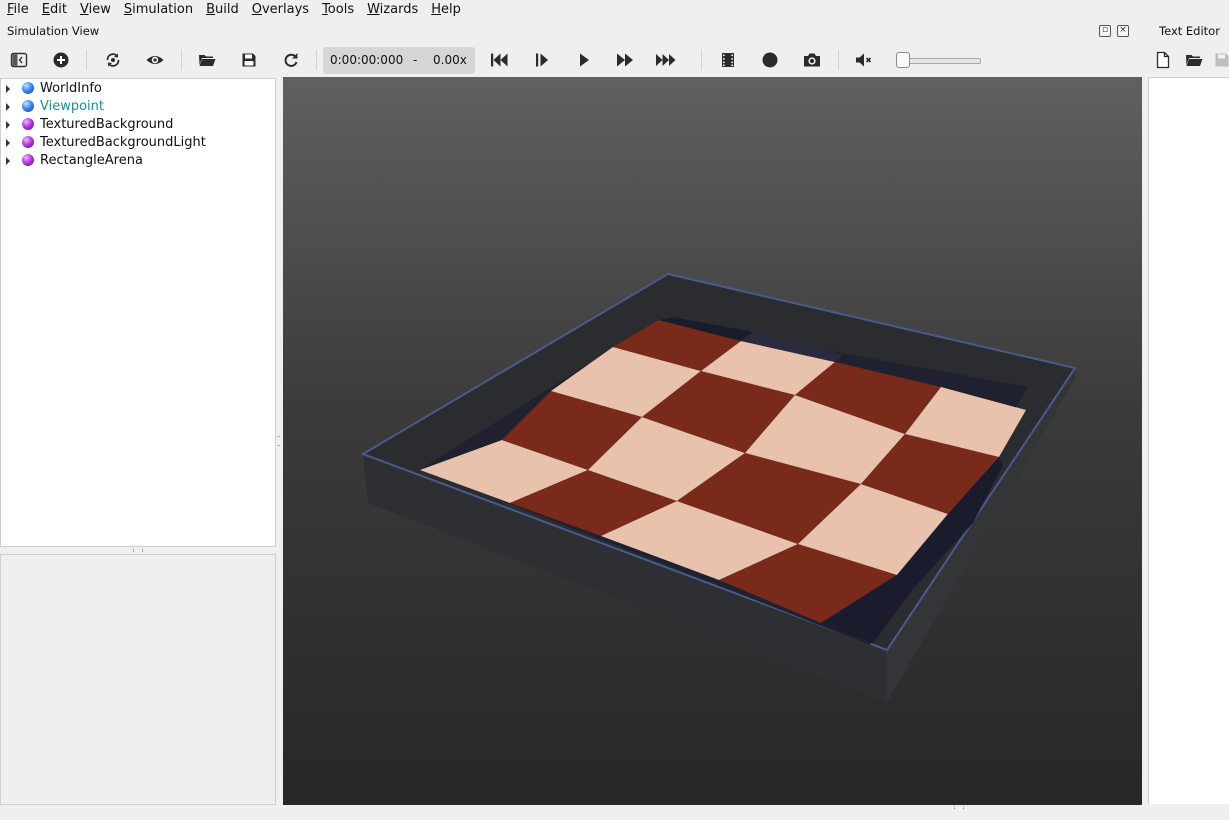 The image size is (1229, 820). I want to click on open-file-icon, so click(1194, 60).